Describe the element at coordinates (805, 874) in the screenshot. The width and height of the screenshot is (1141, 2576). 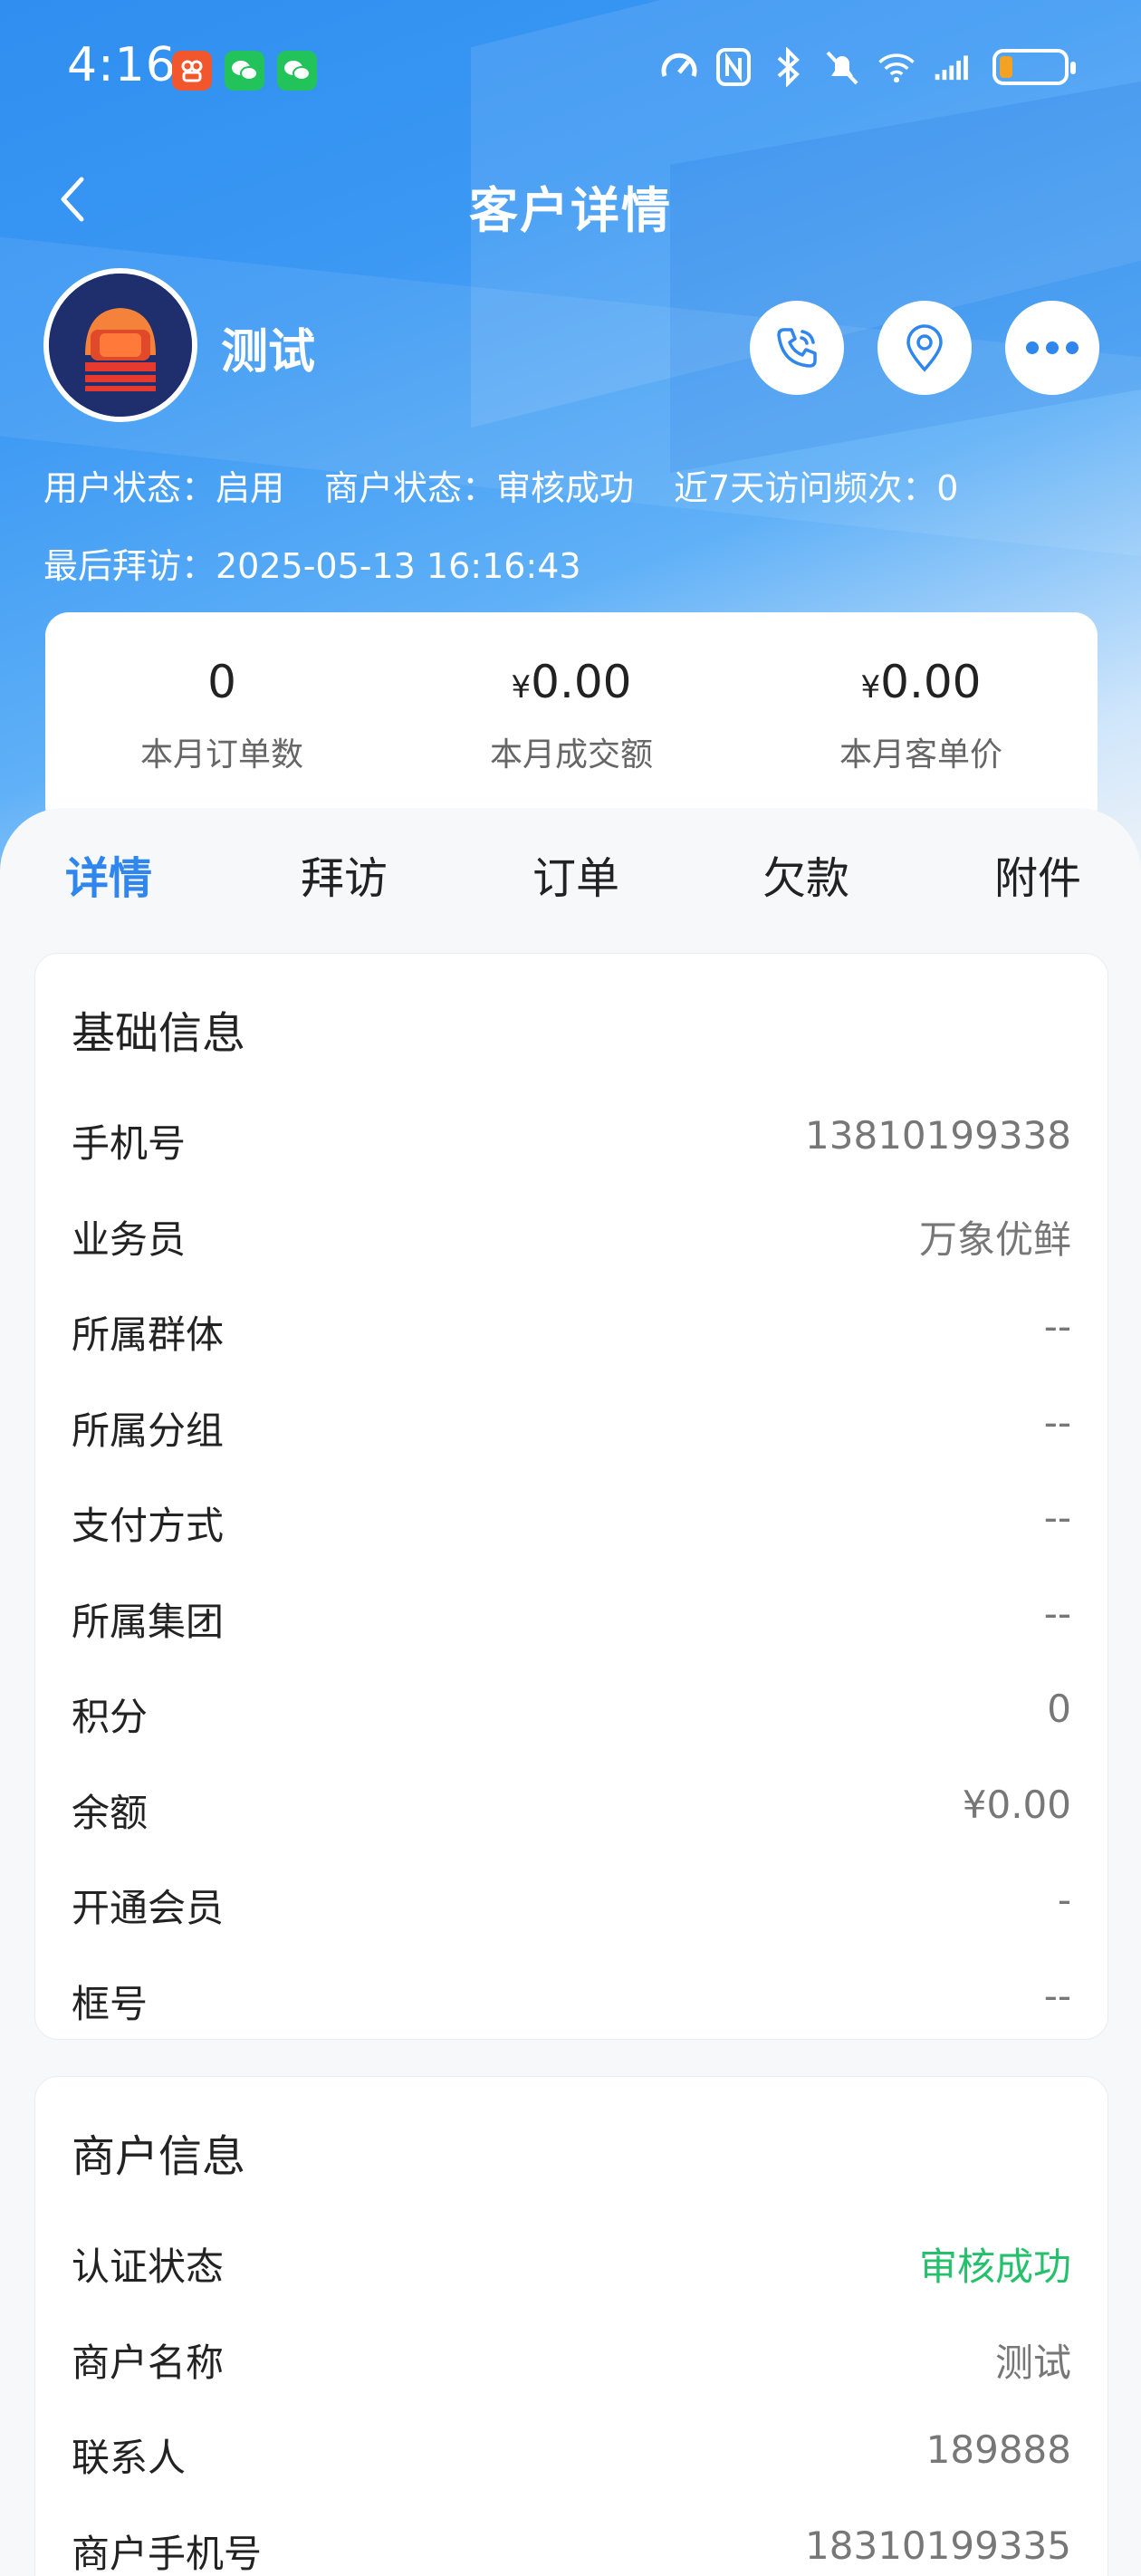
I see `tab-debts: 欠款` at that location.